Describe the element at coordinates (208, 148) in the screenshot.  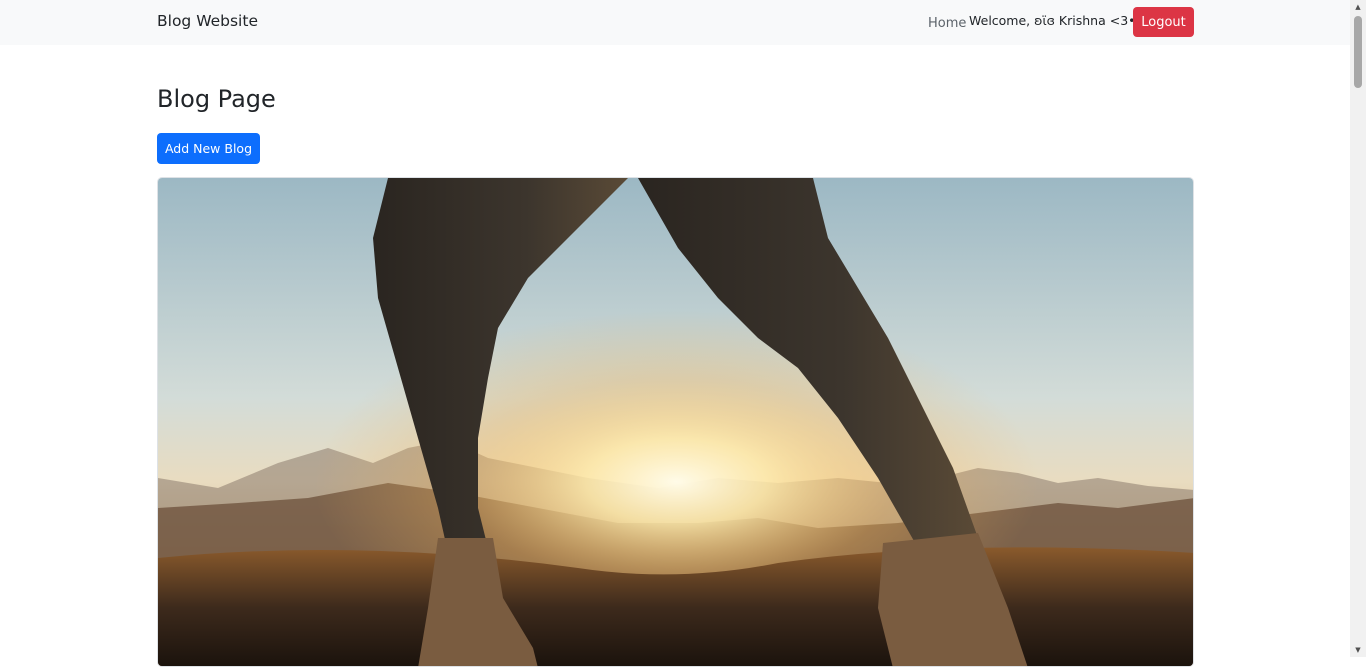
I see `add-new-blog-button: Add New Blog` at that location.